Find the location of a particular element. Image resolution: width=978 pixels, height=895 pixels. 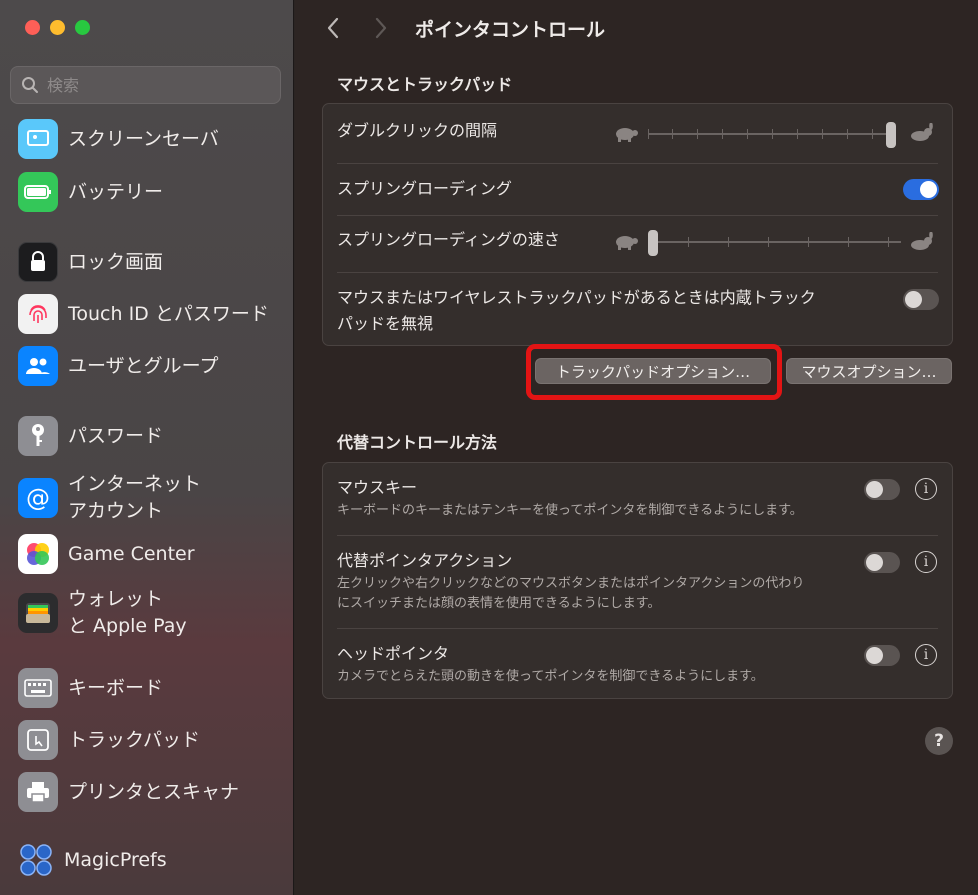

sidebar-item-keyboard: キーボード is located at coordinates (153, 688).